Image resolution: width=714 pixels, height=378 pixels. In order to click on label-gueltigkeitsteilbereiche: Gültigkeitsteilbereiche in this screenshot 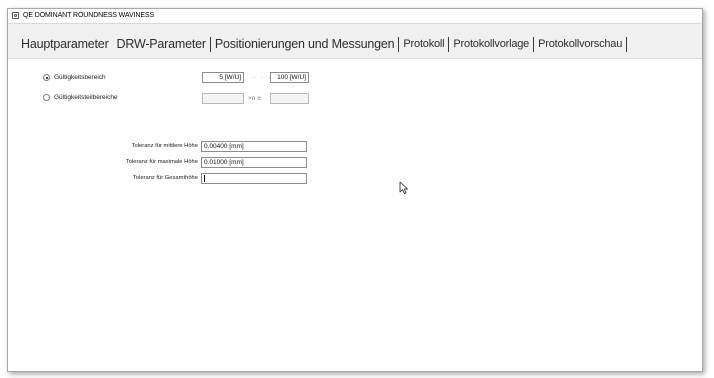, I will do `click(86, 97)`.